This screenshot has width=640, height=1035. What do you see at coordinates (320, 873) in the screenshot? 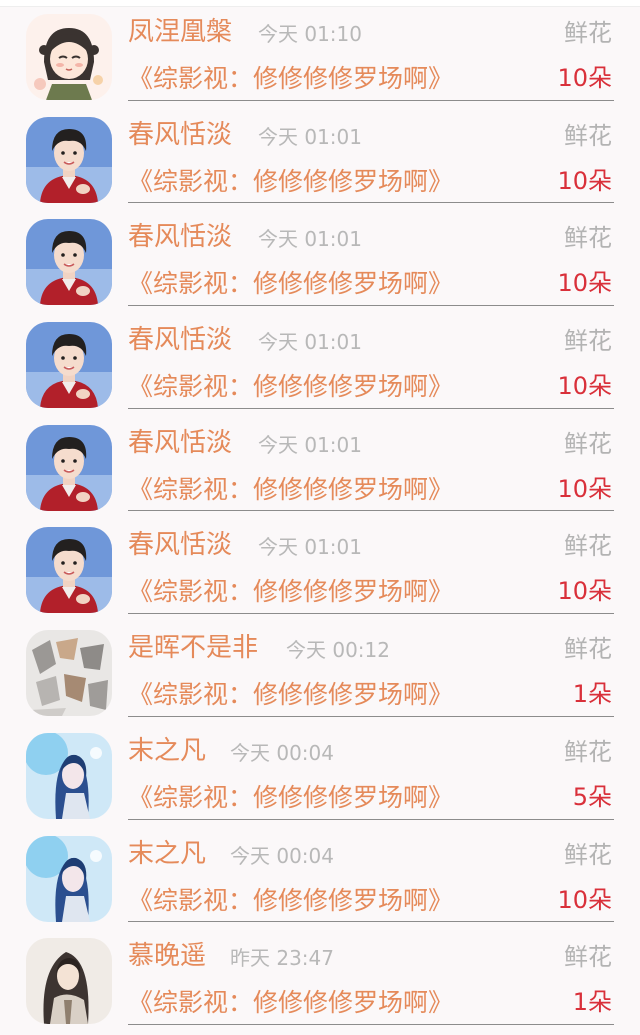
I see `gift-record-row: 末之凡 今天 00:04 鲜花 《综影视：修修修修罗场啊》 10朵` at bounding box center [320, 873].